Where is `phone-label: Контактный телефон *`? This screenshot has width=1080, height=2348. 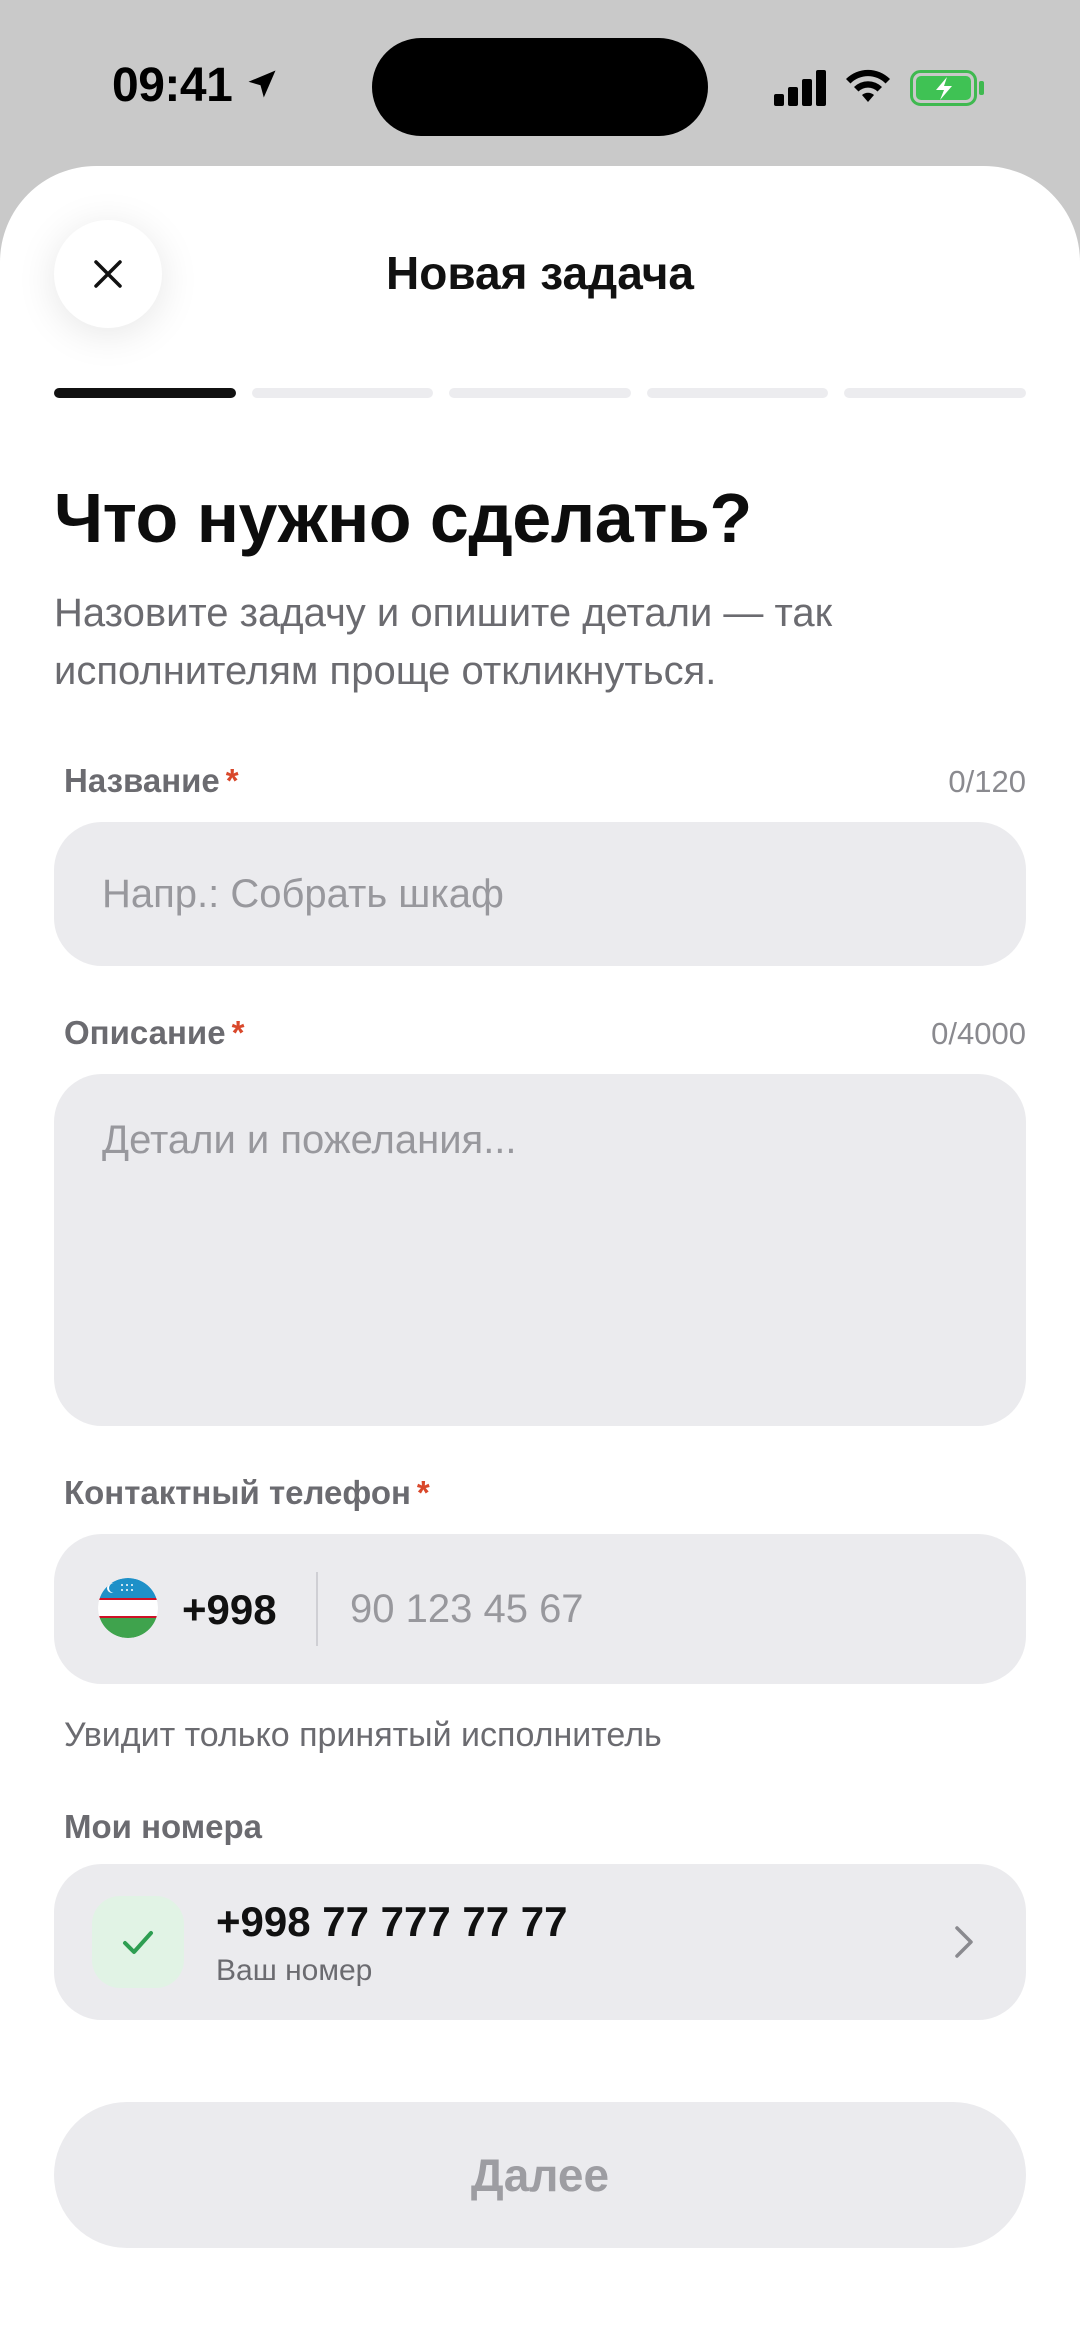 phone-label: Контактный телефон * is located at coordinates (247, 1493).